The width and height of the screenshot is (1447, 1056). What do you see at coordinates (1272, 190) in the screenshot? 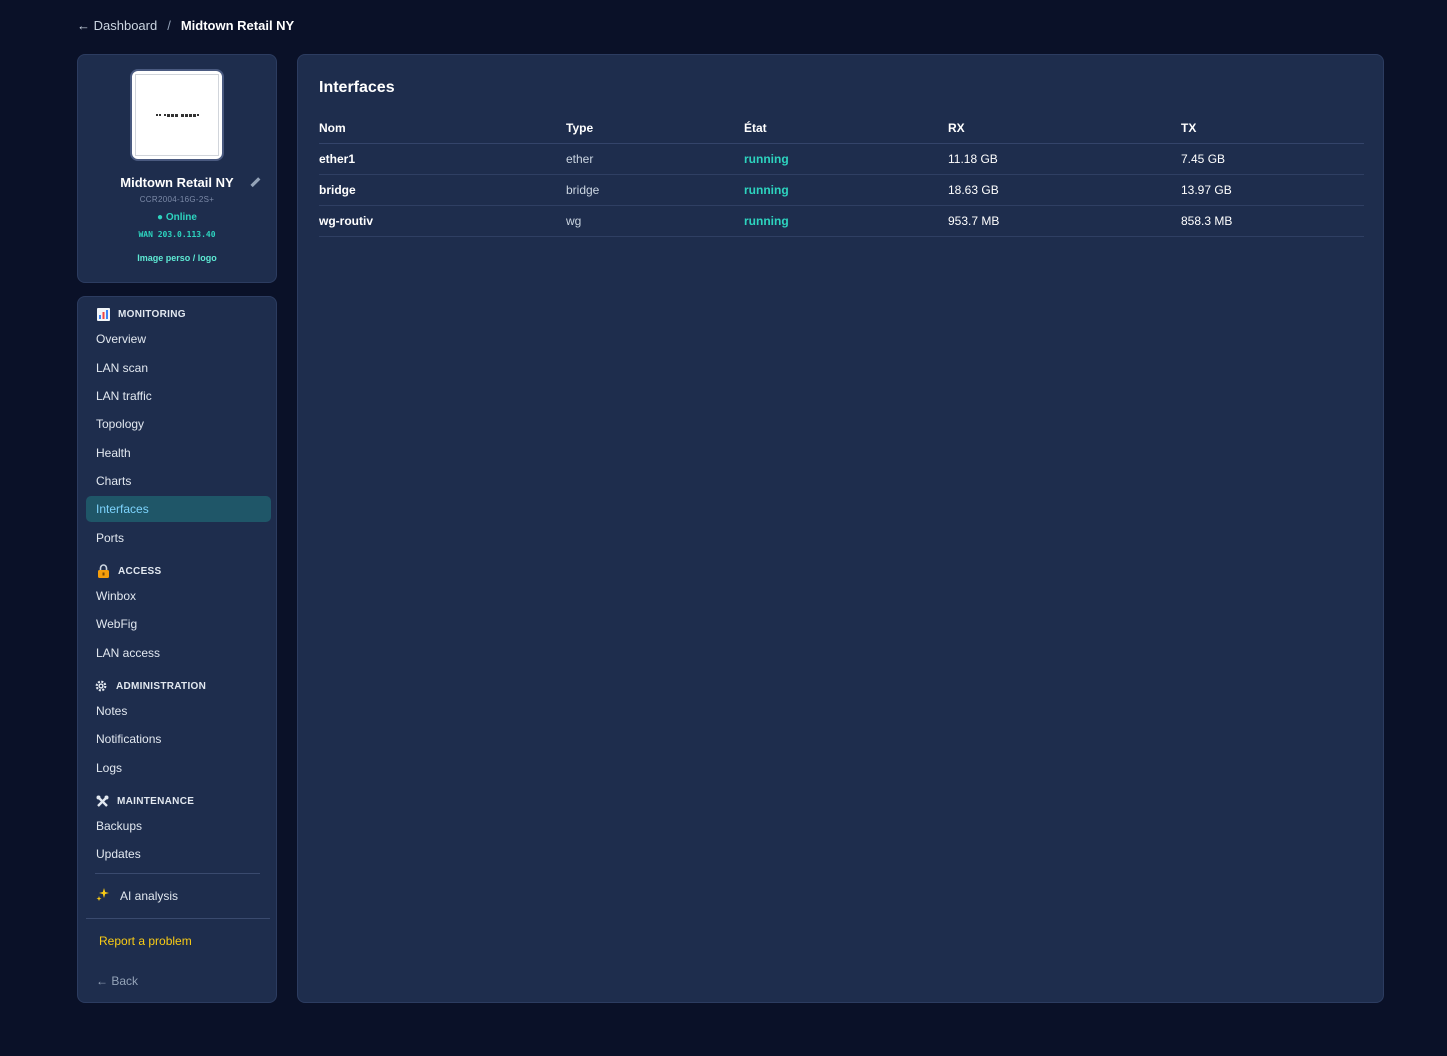
I see `interface-tx: 13.97 GB` at bounding box center [1272, 190].